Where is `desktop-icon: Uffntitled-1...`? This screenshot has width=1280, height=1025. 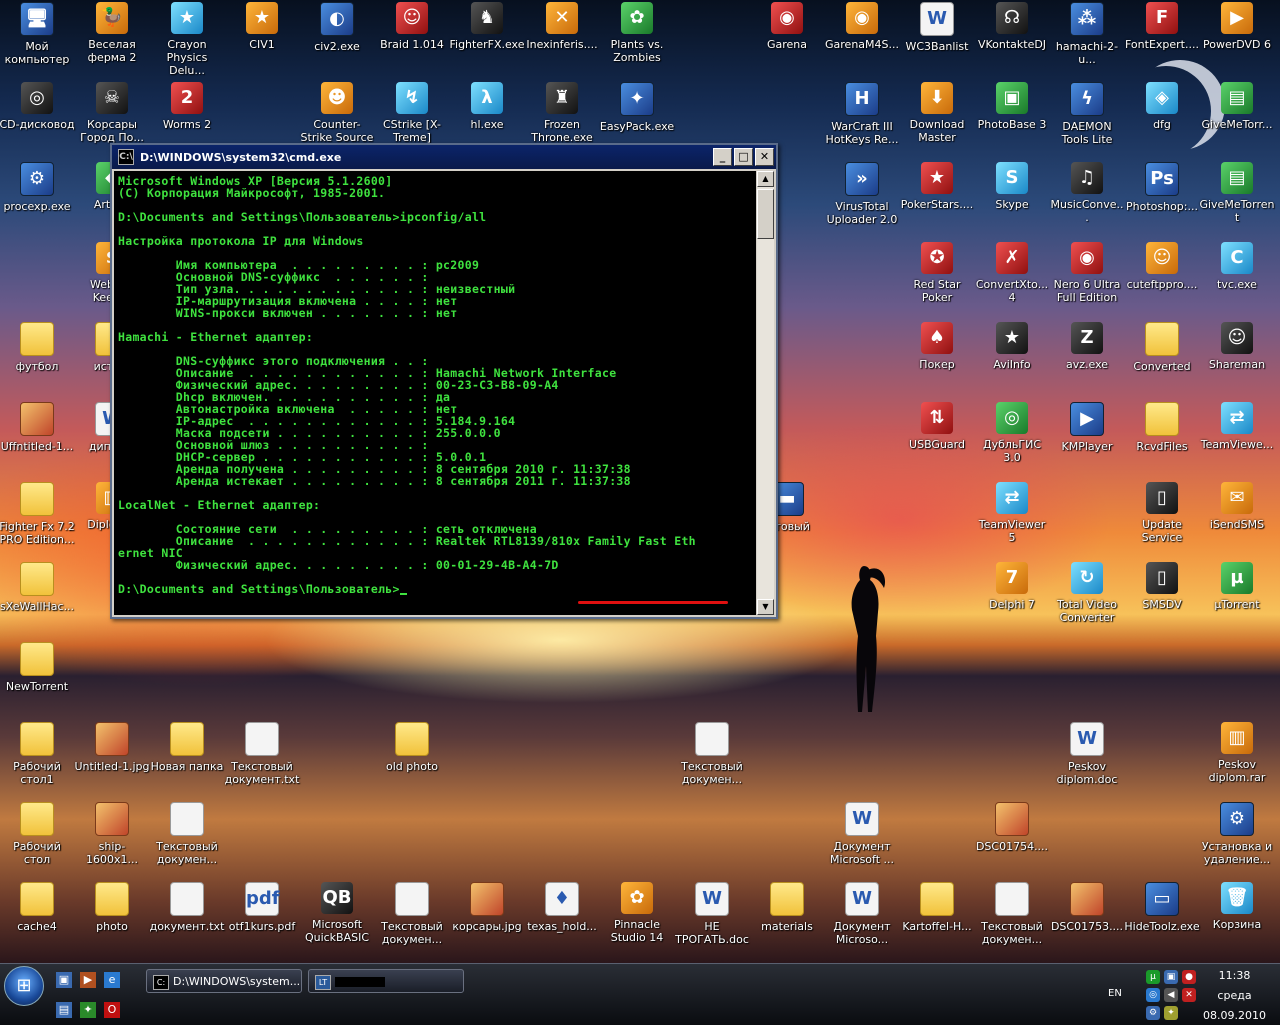 desktop-icon: Uffntitled-1... is located at coordinates (37, 427).